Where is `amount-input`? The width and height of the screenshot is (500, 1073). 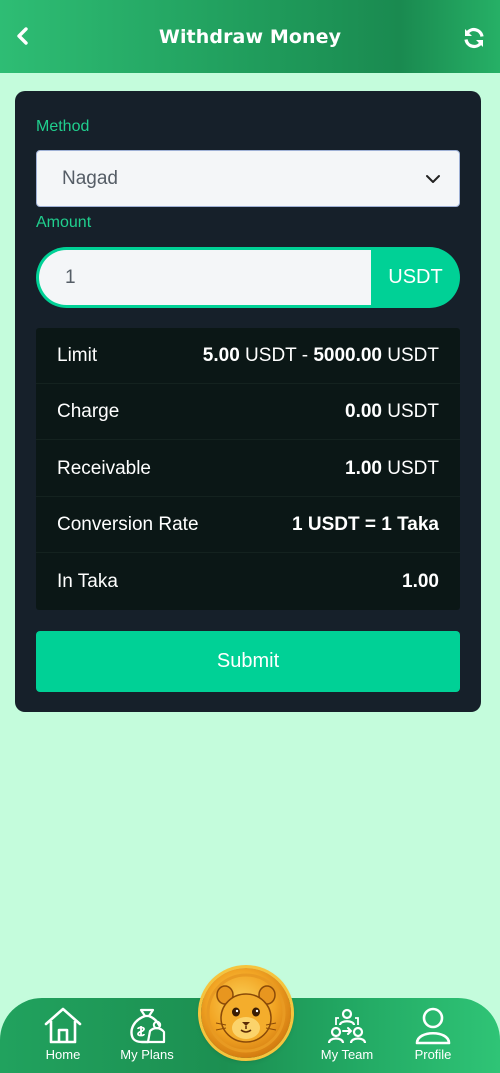
amount-input is located at coordinates (205, 277).